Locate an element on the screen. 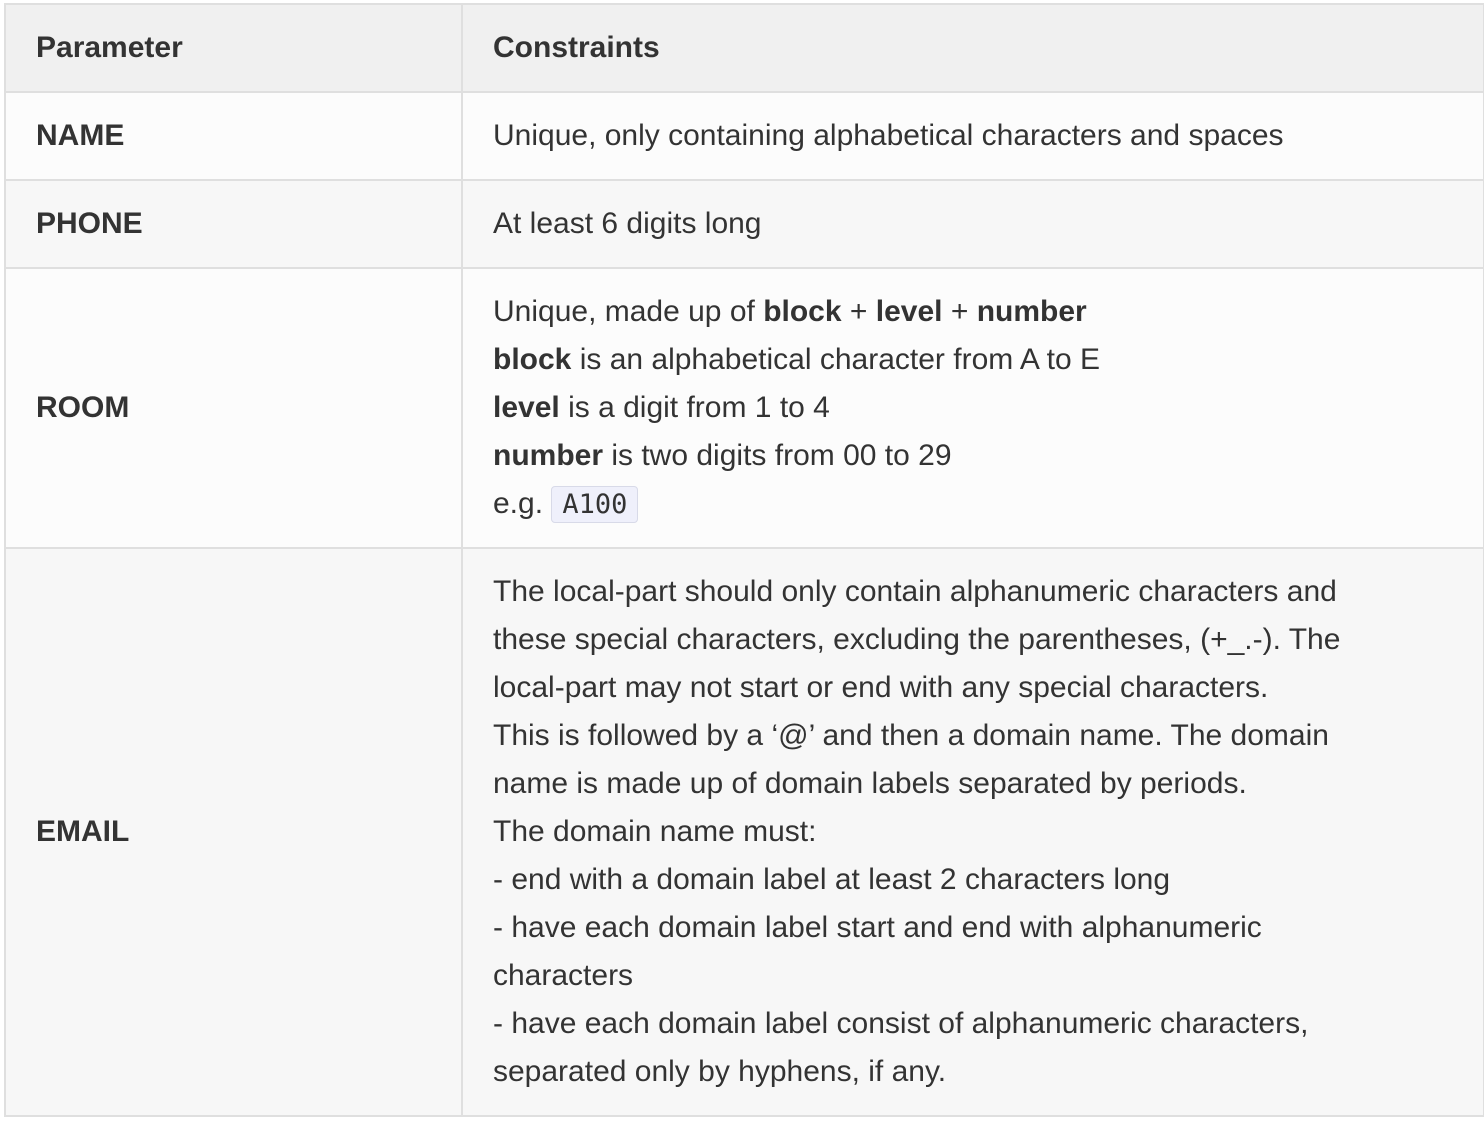 This screenshot has width=1484, height=1126. room-line-3-text: is a digit from 1 to 4 is located at coordinates (694, 407).